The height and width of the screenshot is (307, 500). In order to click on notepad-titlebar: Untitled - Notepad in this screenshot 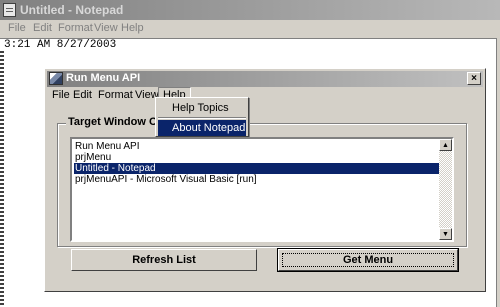, I will do `click(250, 10)`.